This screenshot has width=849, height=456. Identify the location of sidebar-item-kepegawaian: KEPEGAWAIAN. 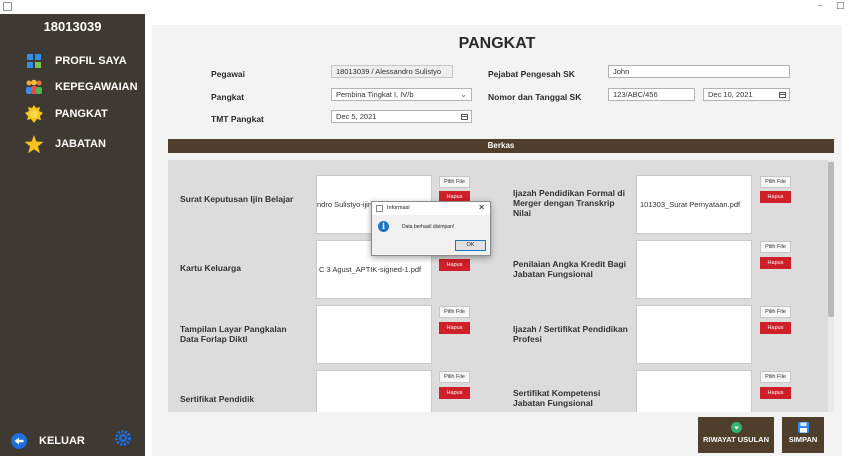
(72, 87).